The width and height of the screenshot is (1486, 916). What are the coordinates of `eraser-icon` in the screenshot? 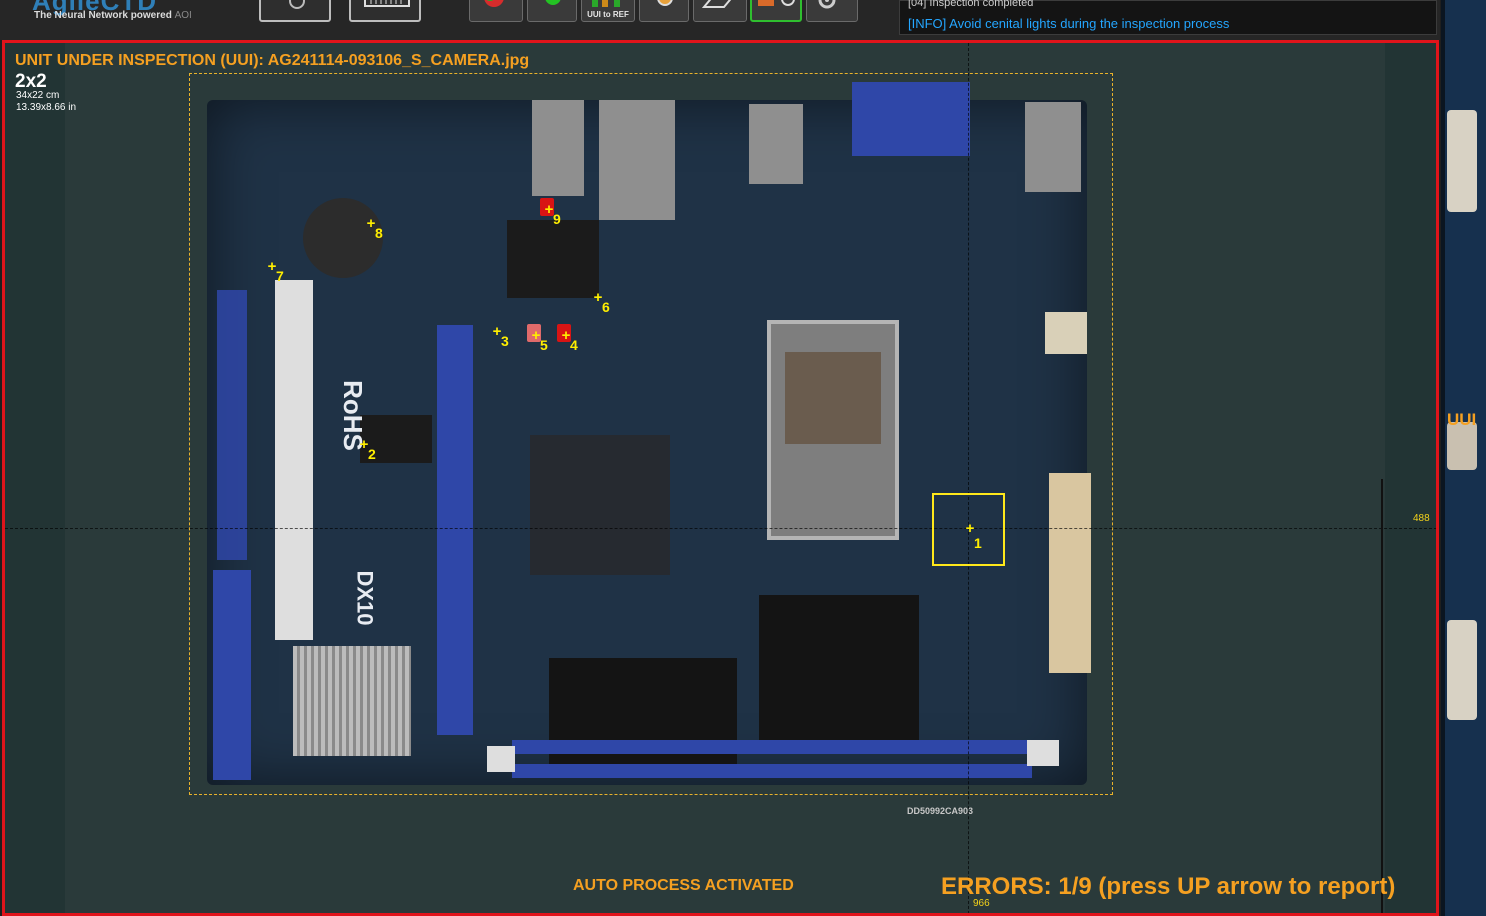 It's located at (716, 4).